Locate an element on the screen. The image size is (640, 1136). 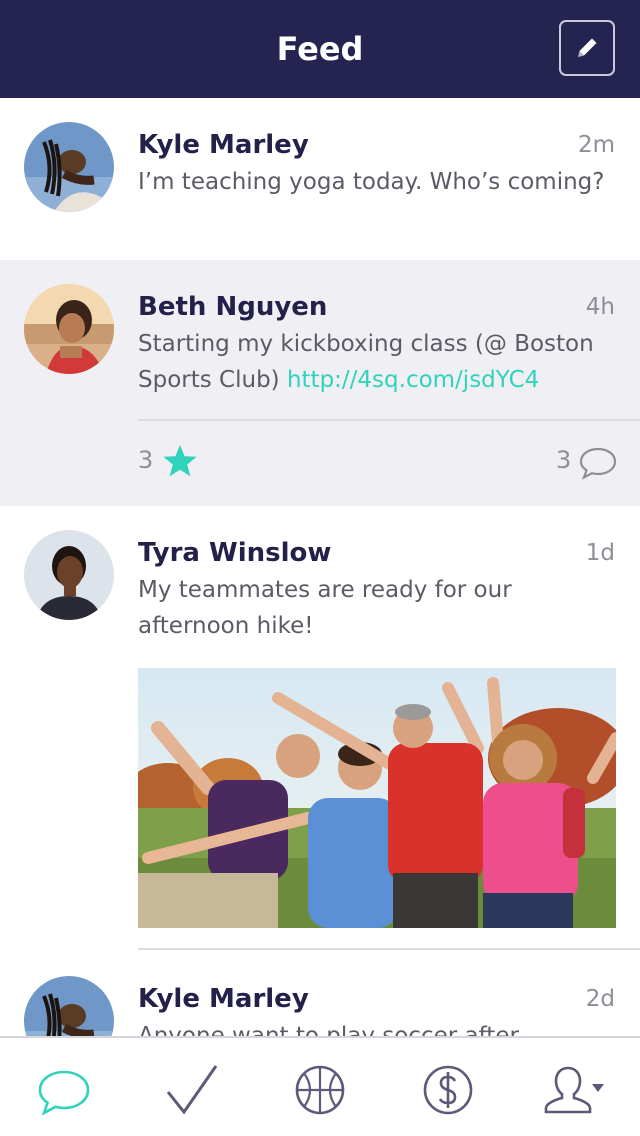
post-author-name: Beth Nguyen is located at coordinates (232, 307).